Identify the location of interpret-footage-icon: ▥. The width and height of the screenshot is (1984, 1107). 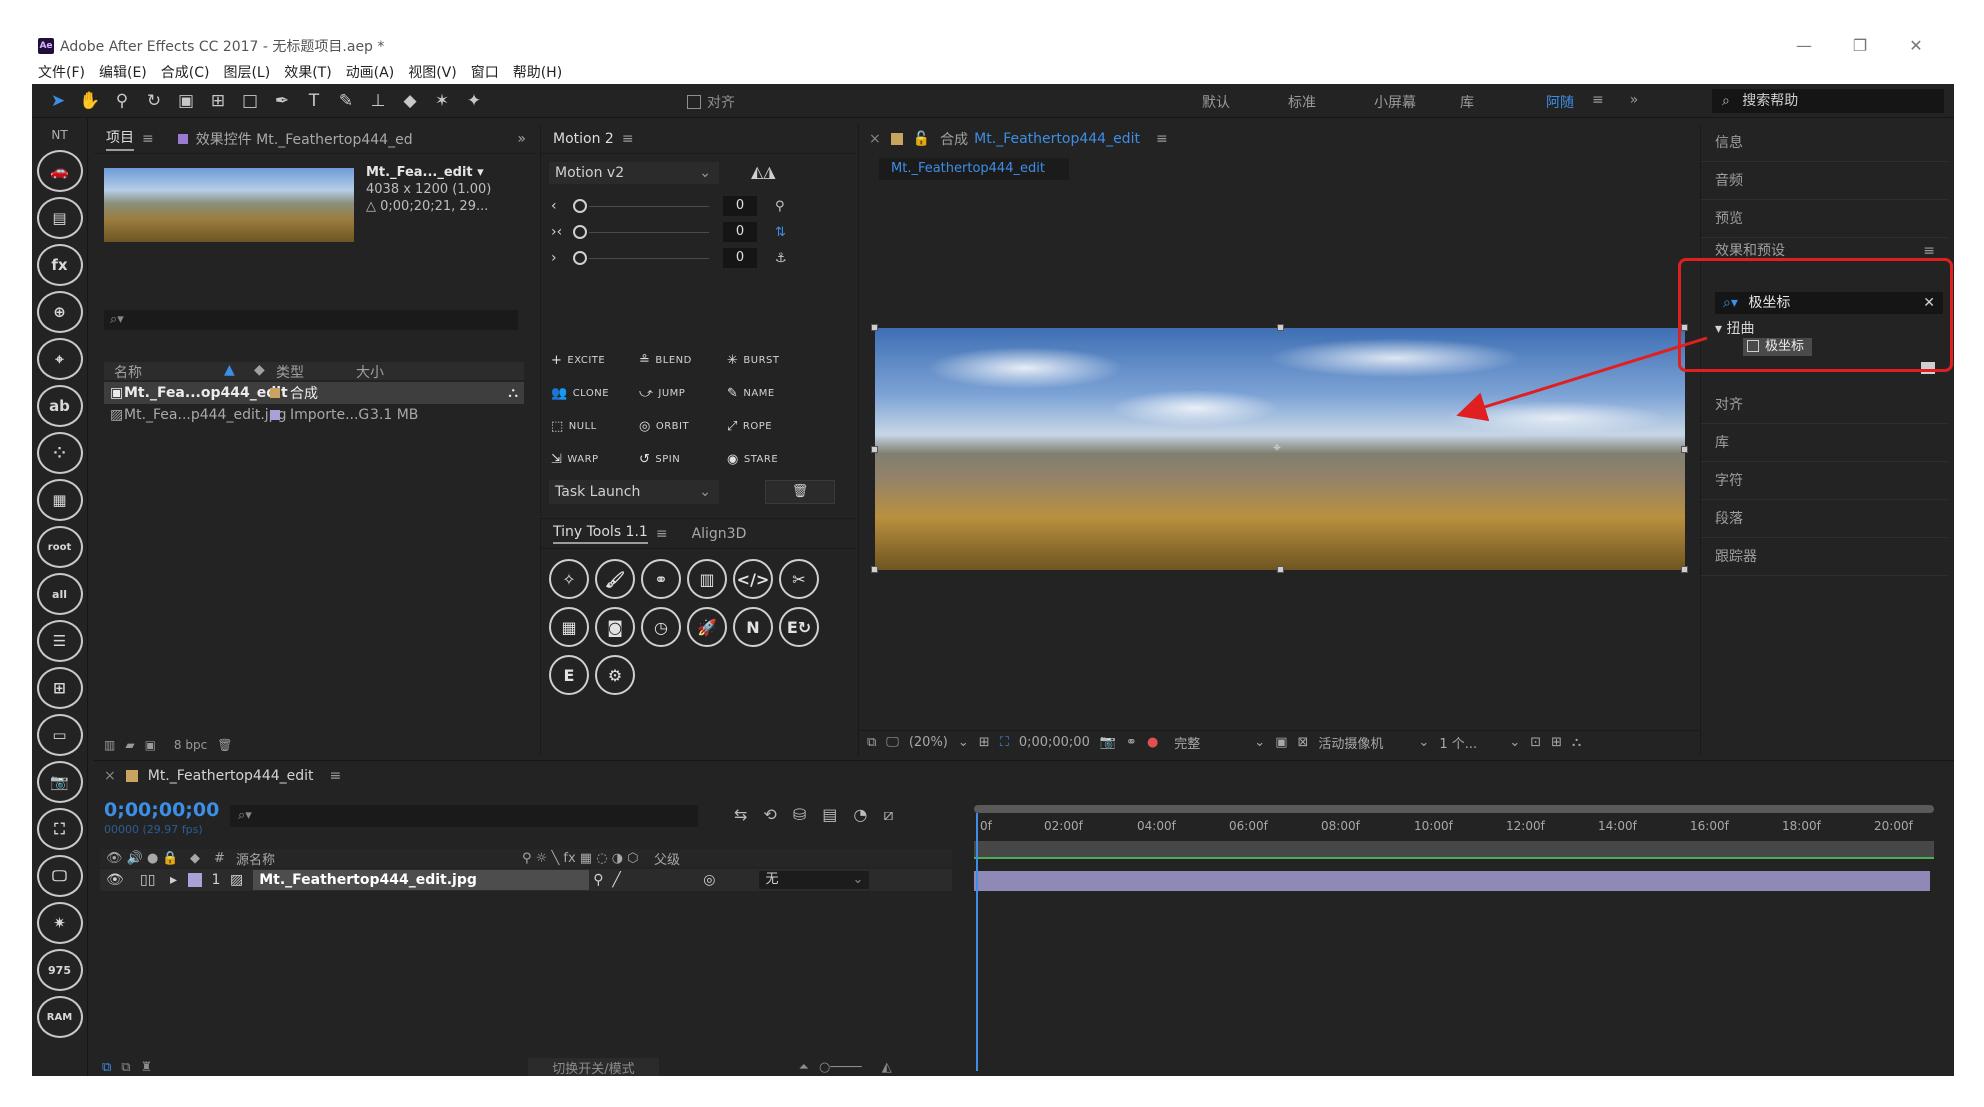
(109, 745).